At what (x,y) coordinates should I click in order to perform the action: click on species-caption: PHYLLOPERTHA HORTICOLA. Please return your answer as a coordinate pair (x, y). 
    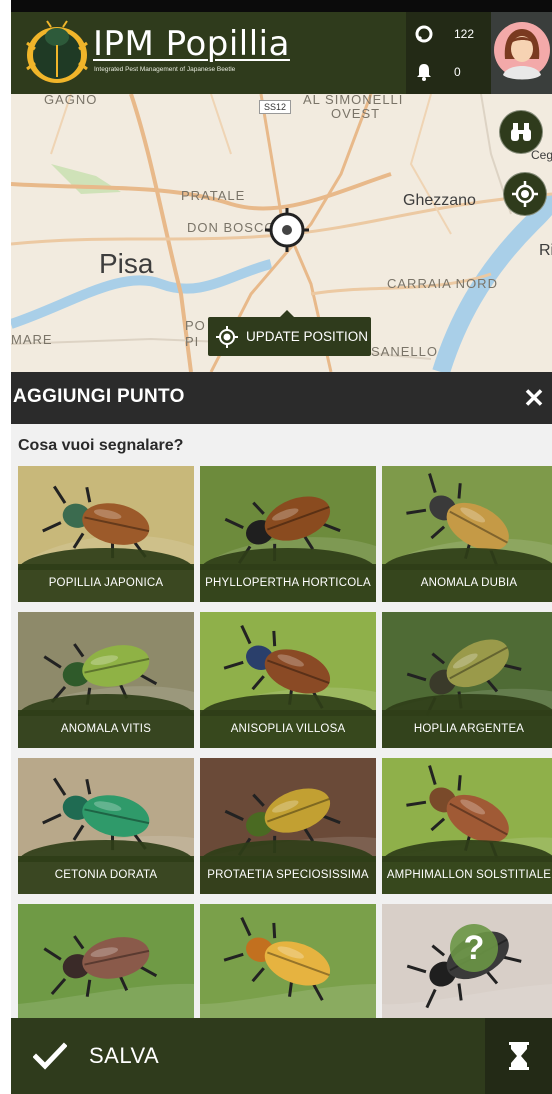
    Looking at the image, I should click on (288, 583).